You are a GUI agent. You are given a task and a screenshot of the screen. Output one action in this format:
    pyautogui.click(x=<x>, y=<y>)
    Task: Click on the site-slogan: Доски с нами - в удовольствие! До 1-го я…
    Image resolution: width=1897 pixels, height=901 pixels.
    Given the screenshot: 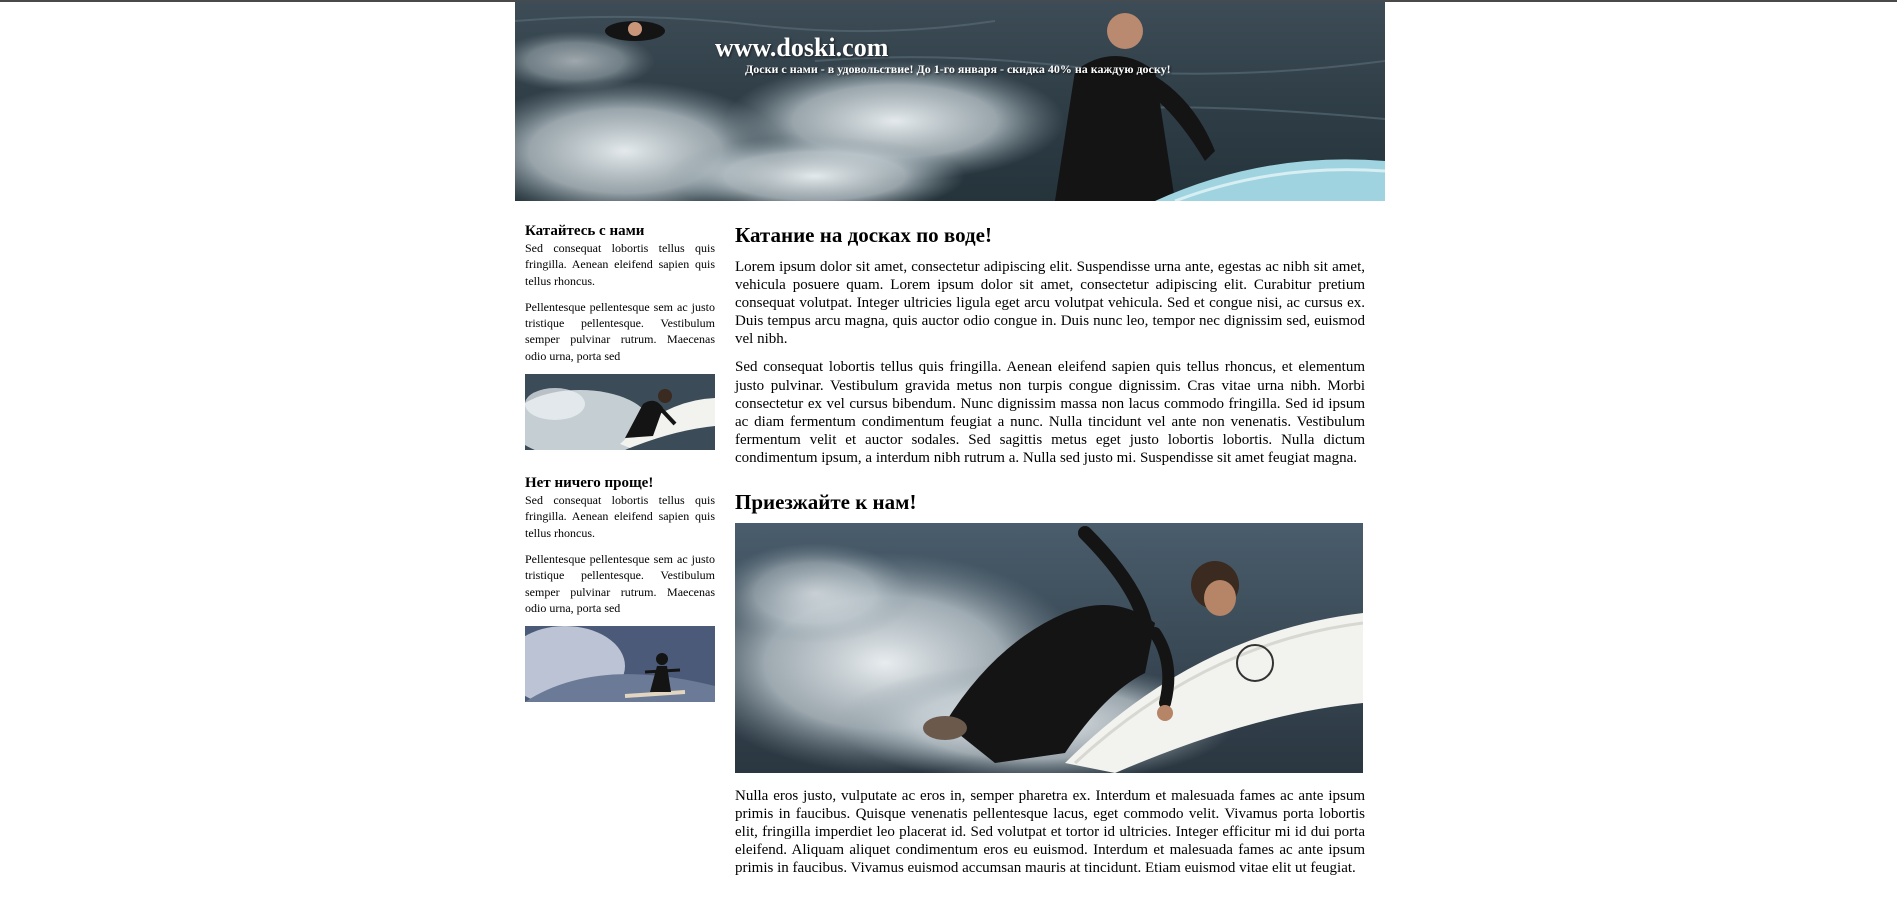 What is the action you would take?
    pyautogui.click(x=958, y=69)
    